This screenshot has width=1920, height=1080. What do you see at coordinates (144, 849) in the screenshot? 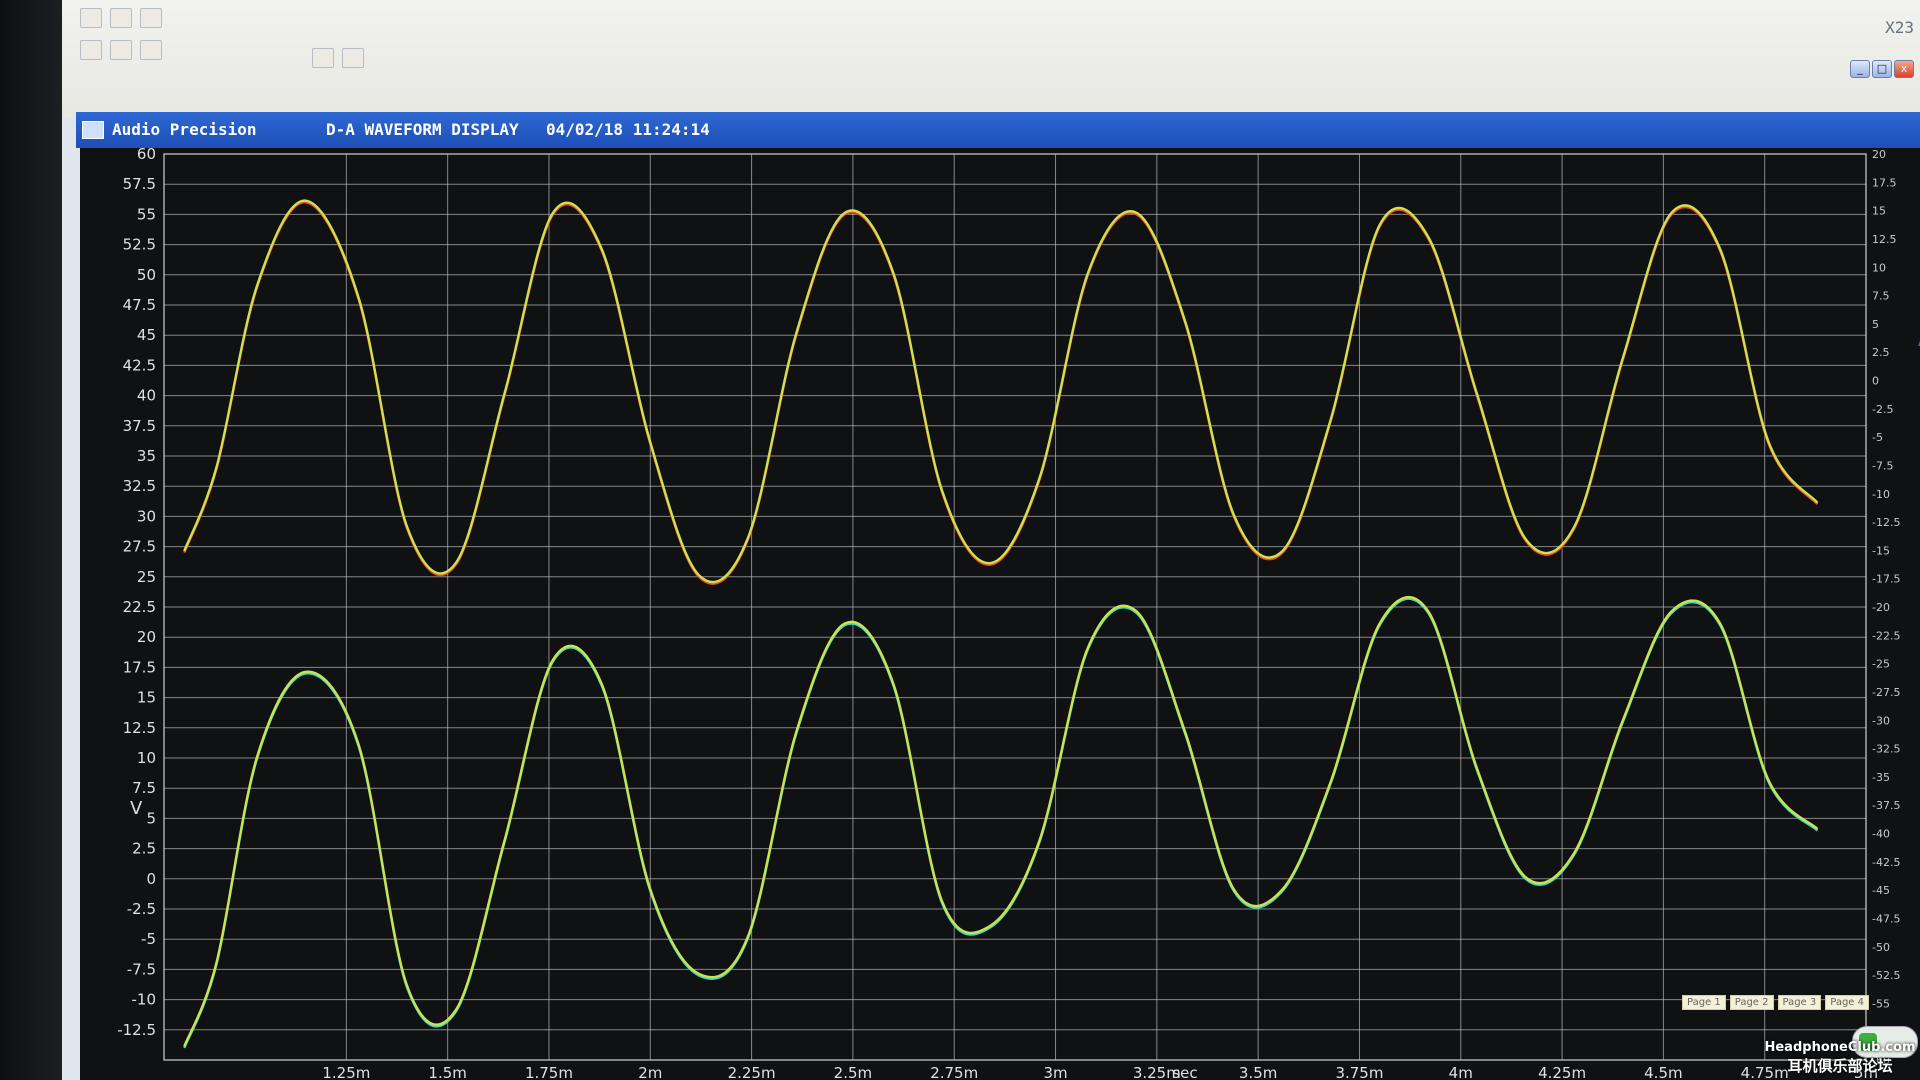
I see `y-tick-label: 2.5` at bounding box center [144, 849].